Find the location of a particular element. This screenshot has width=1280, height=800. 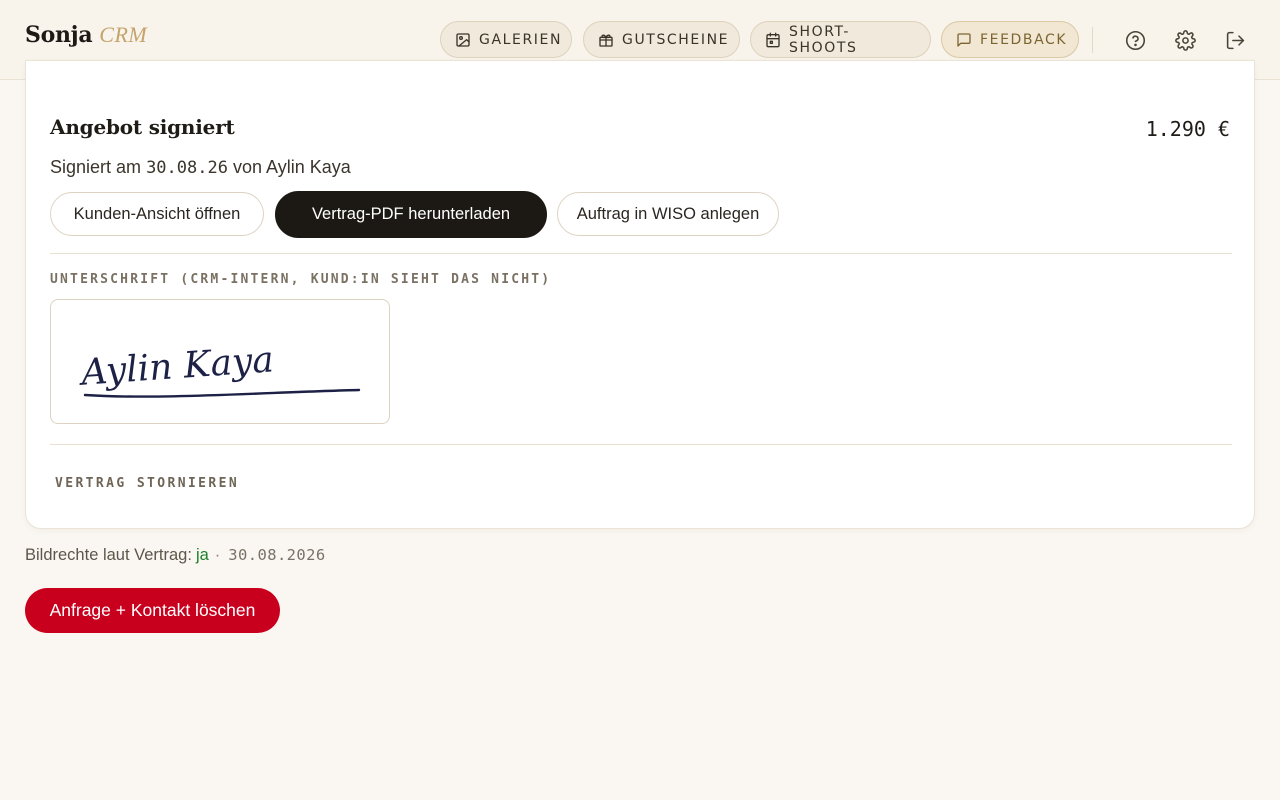

open-customer-view-button: Kunden-Ansicht öffnen is located at coordinates (157, 214).